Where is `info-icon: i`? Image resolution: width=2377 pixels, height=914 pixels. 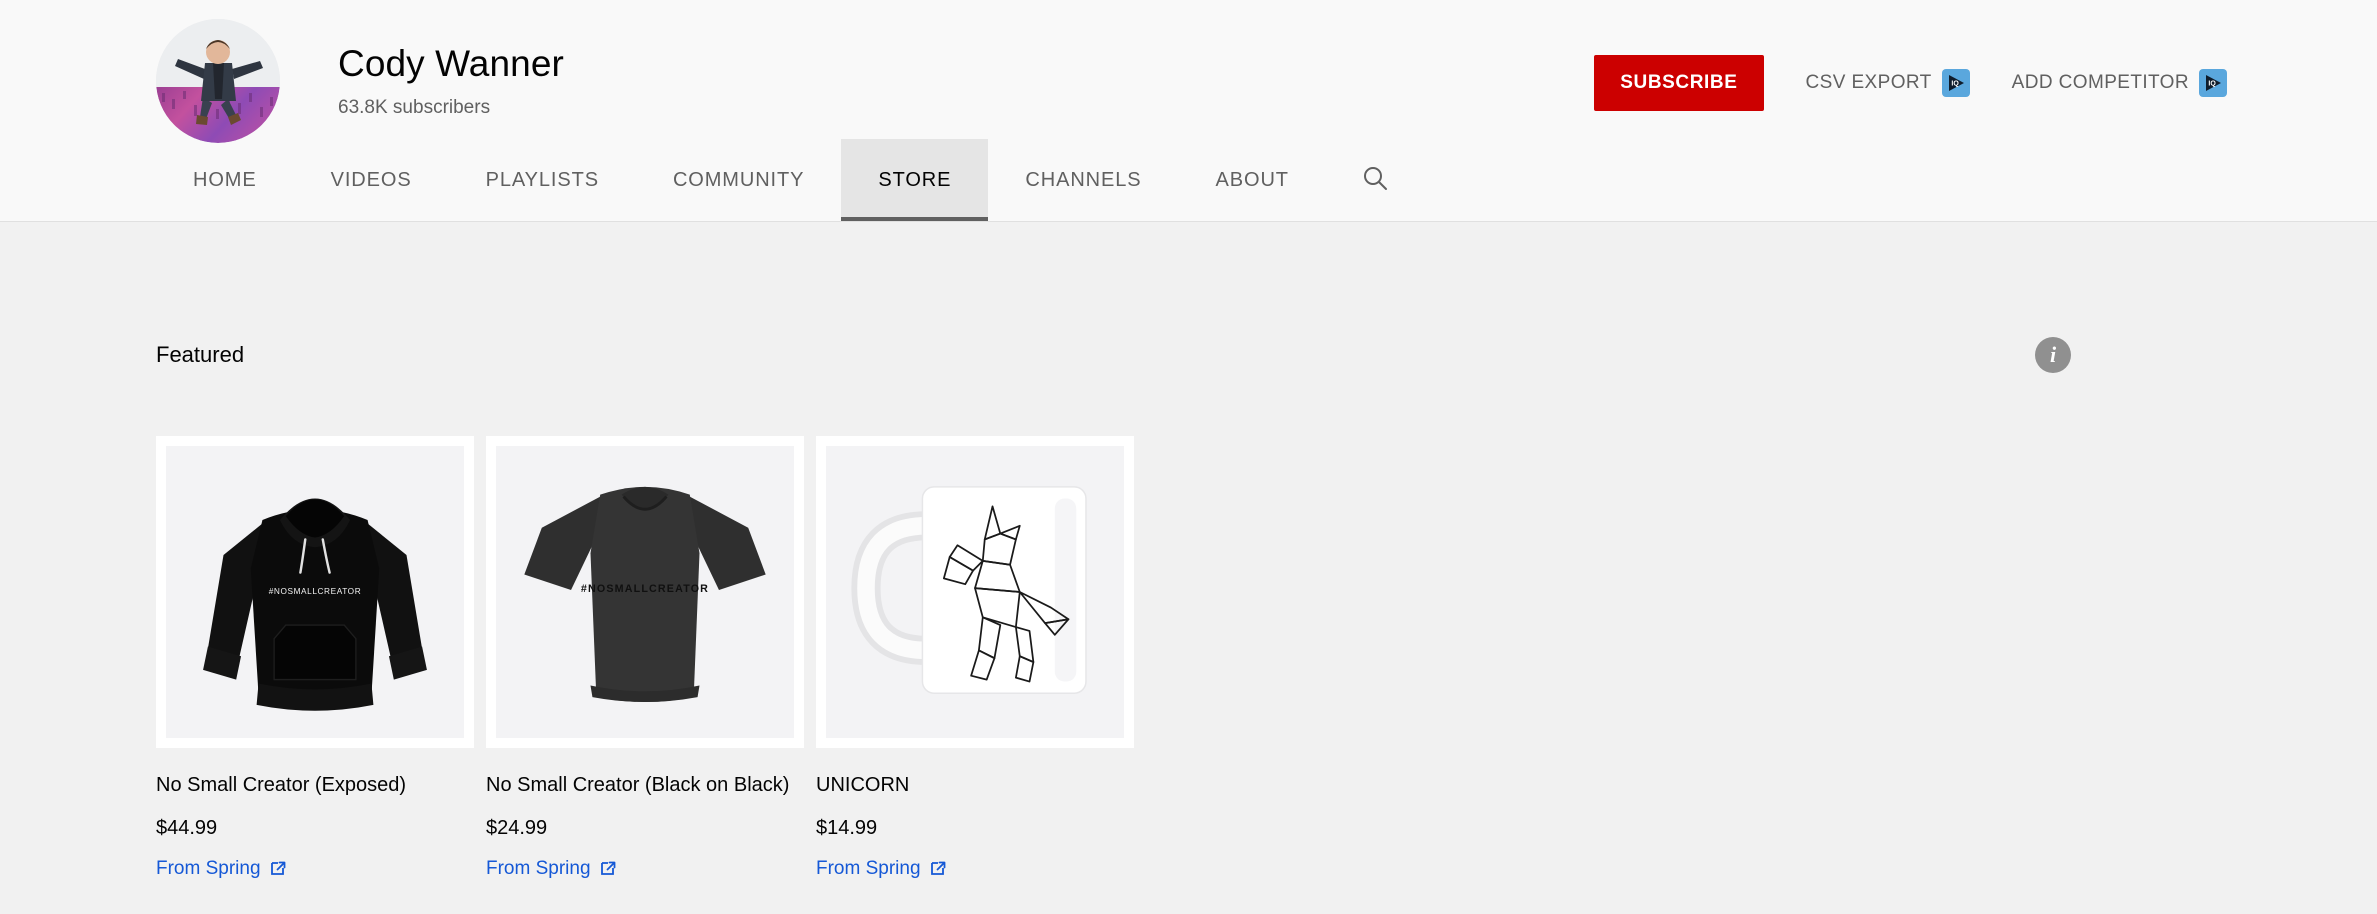 info-icon: i is located at coordinates (2053, 355).